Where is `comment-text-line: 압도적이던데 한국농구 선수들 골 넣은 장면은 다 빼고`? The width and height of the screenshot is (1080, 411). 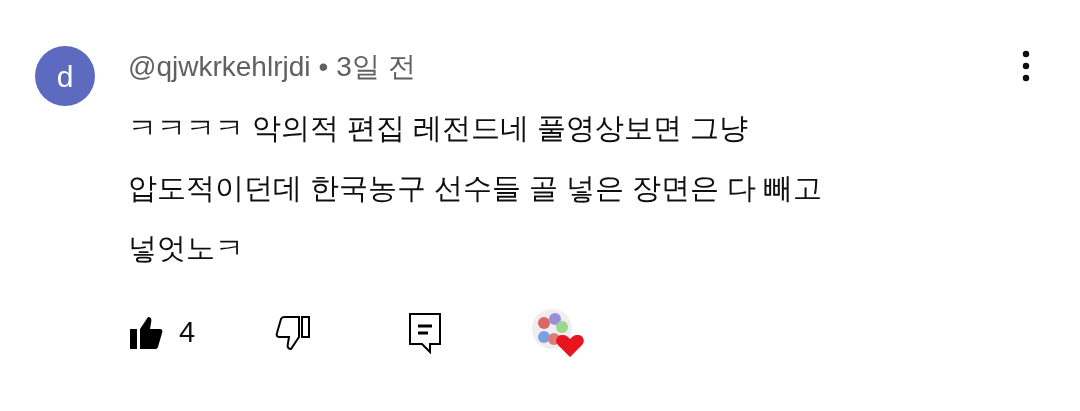 comment-text-line: 압도적이던데 한국농구 선수들 골 넣은 장면은 다 빼고 is located at coordinates (476, 188).